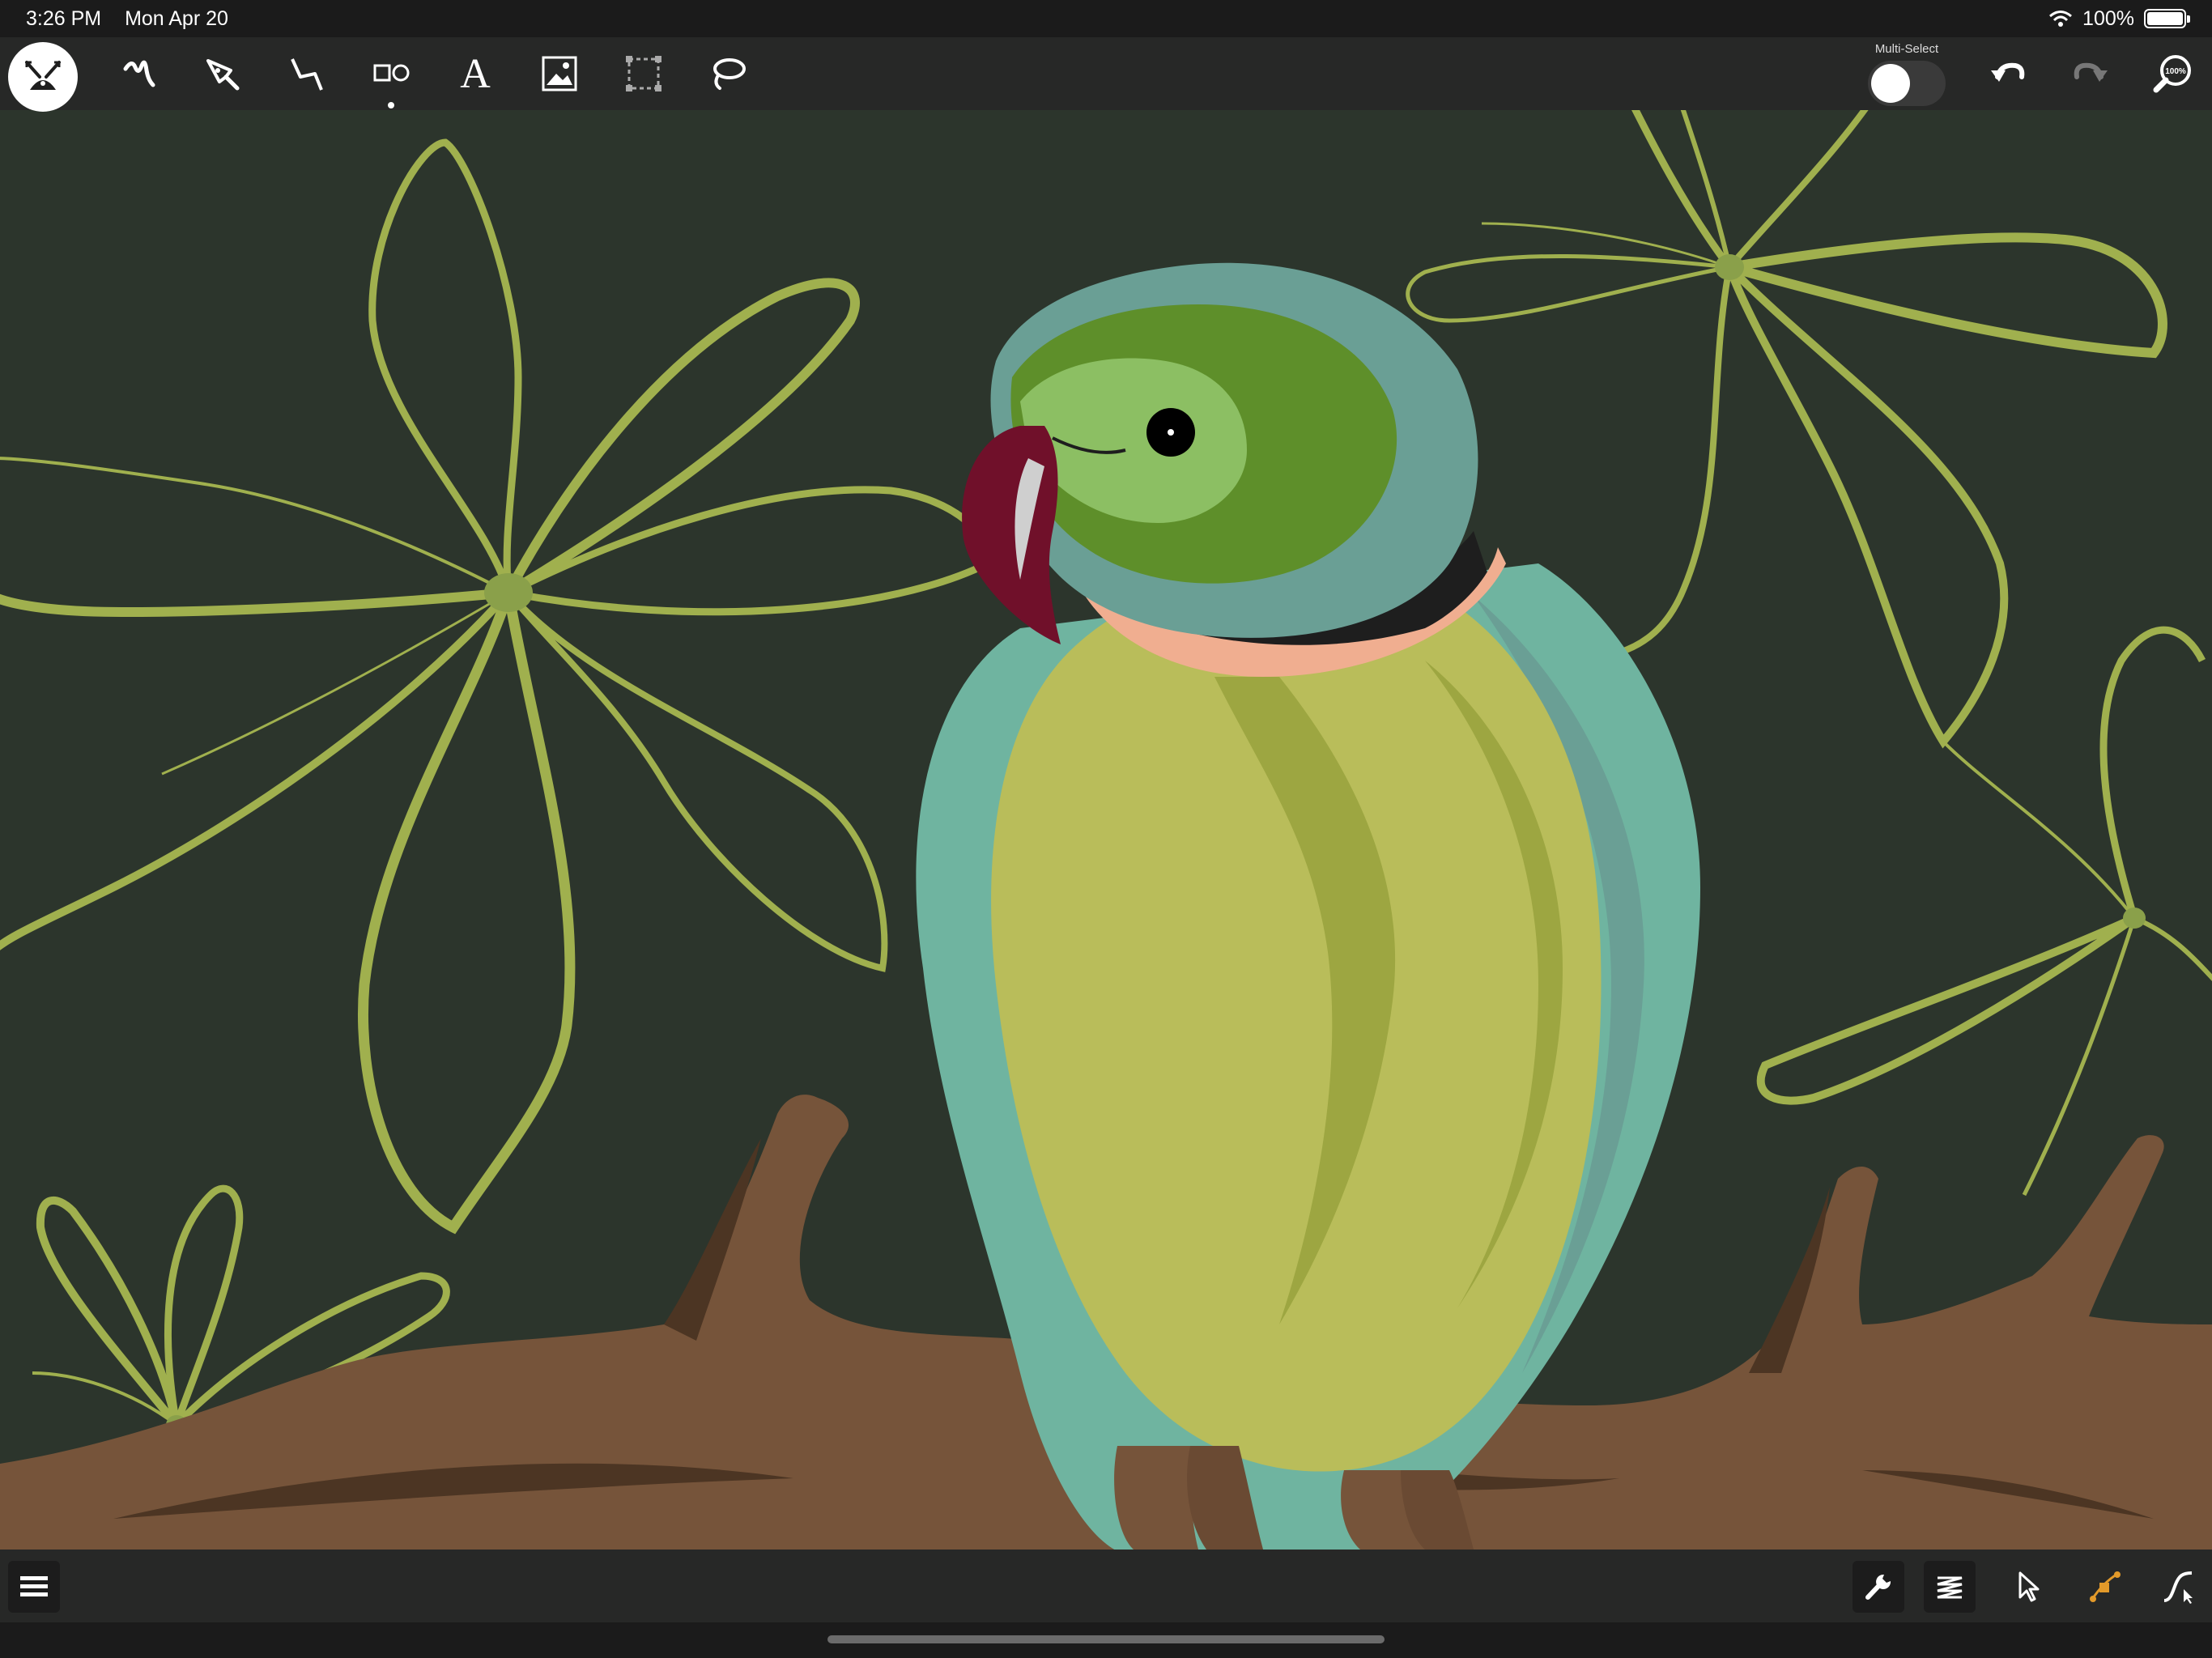 The image size is (2212, 1658). Describe the element at coordinates (2108, 18) in the screenshot. I see `battery-percent: 100%` at that location.